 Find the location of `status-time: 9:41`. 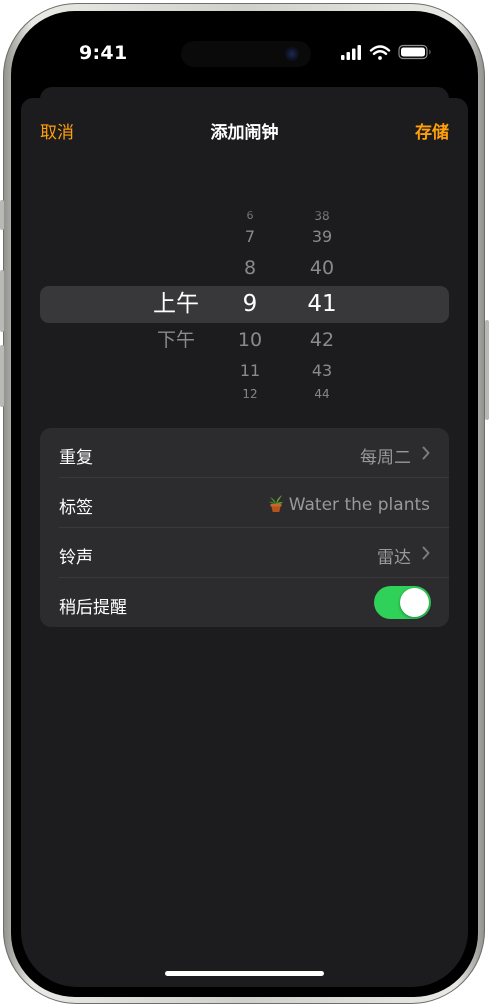

status-time: 9:41 is located at coordinates (103, 53).